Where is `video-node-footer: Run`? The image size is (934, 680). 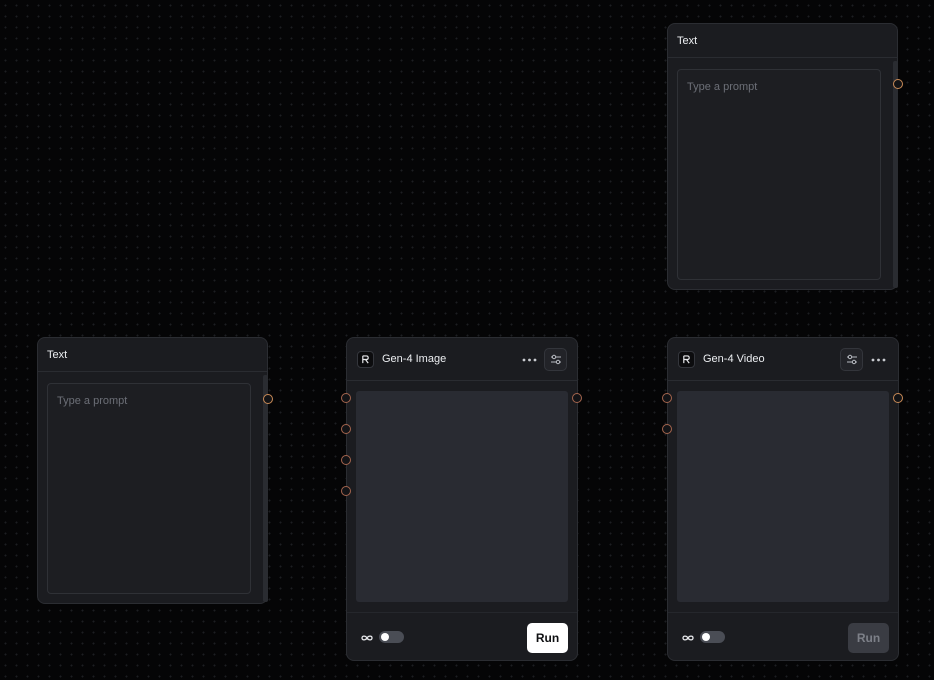 video-node-footer: Run is located at coordinates (783, 636).